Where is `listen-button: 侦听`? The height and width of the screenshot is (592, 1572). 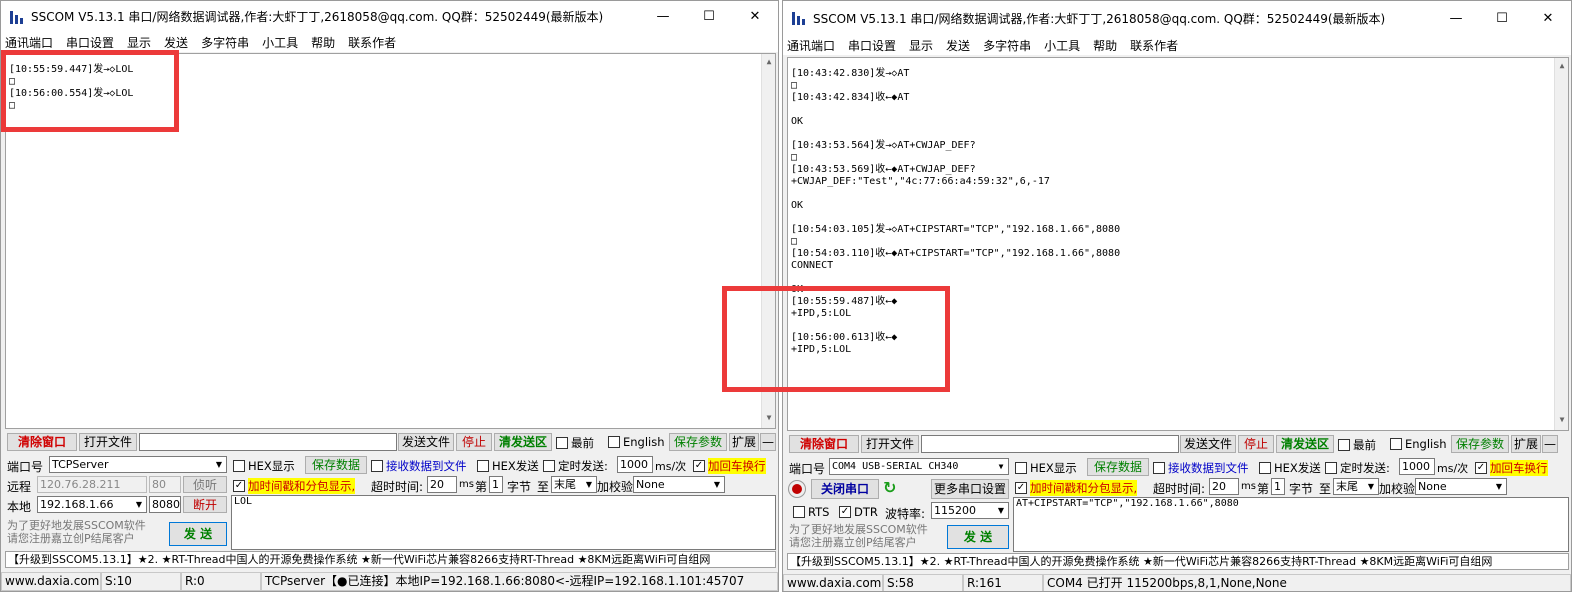 listen-button: 侦听 is located at coordinates (205, 484).